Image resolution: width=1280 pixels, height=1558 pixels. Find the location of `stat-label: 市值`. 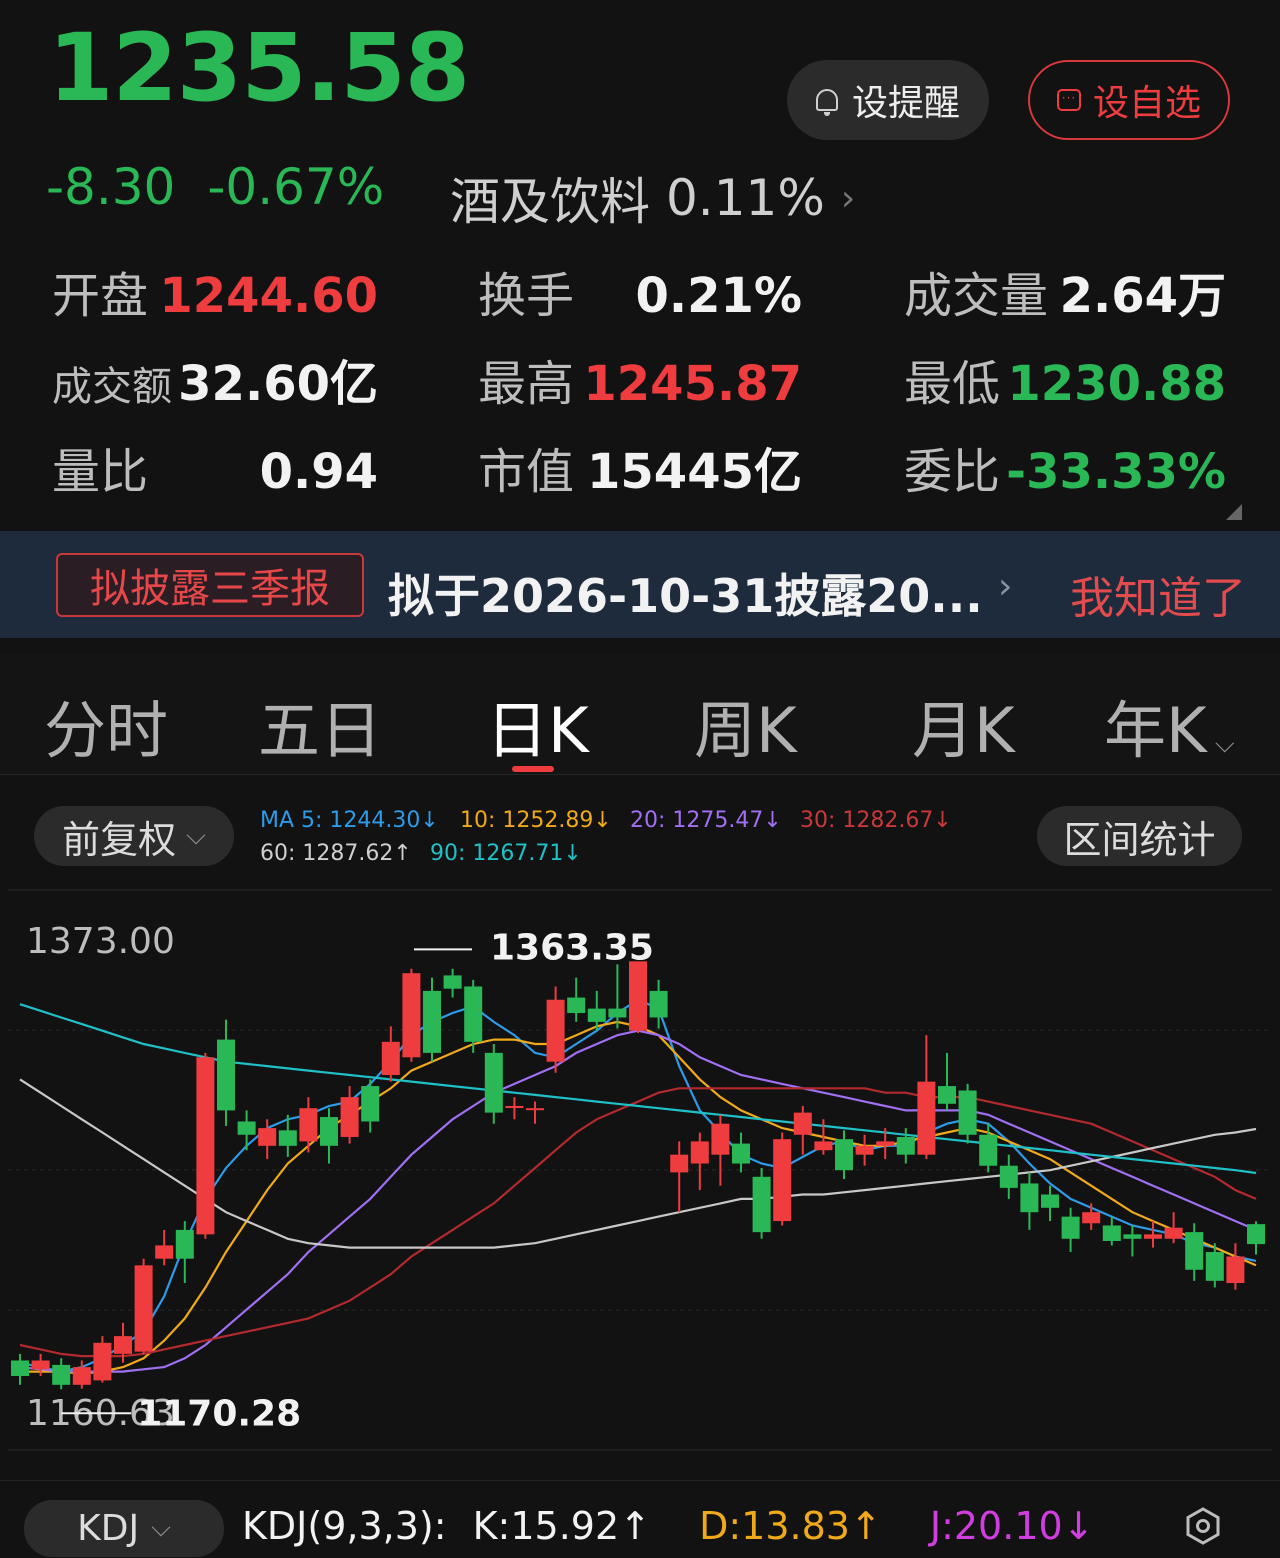

stat-label: 市值 is located at coordinates (526, 472).